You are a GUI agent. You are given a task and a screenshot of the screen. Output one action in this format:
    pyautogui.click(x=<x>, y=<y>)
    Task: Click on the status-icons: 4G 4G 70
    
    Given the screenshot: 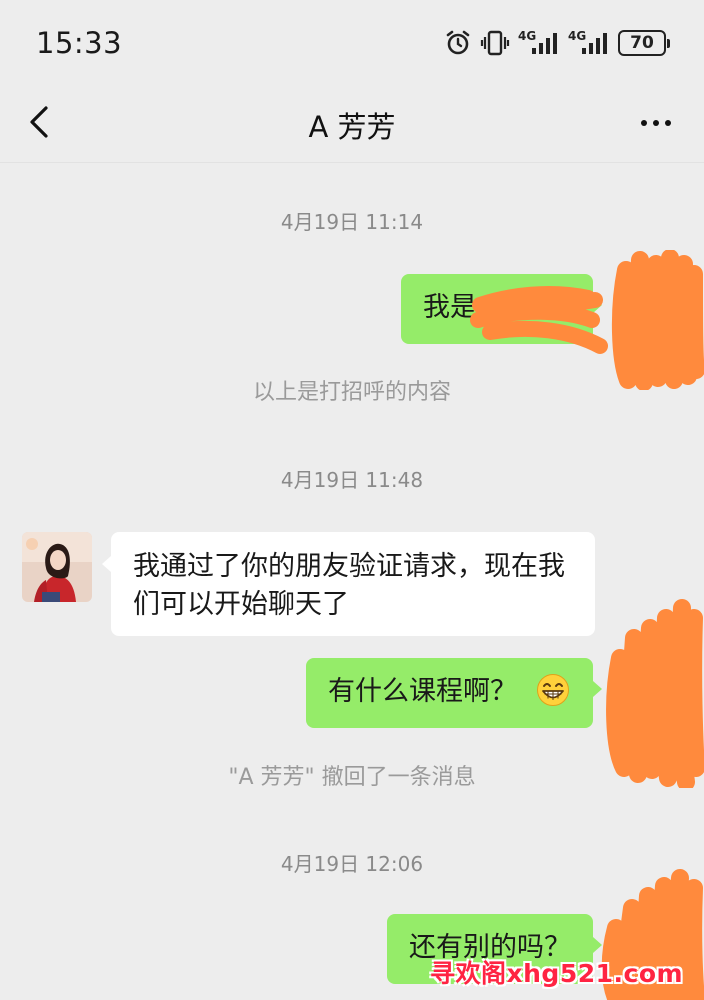 What is the action you would take?
    pyautogui.click(x=557, y=43)
    